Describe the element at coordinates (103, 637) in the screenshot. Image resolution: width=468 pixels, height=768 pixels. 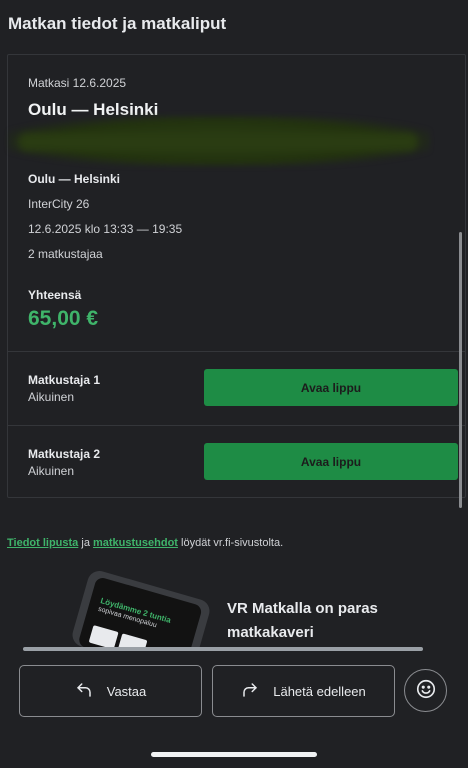
I see `promo-phone-card` at that location.